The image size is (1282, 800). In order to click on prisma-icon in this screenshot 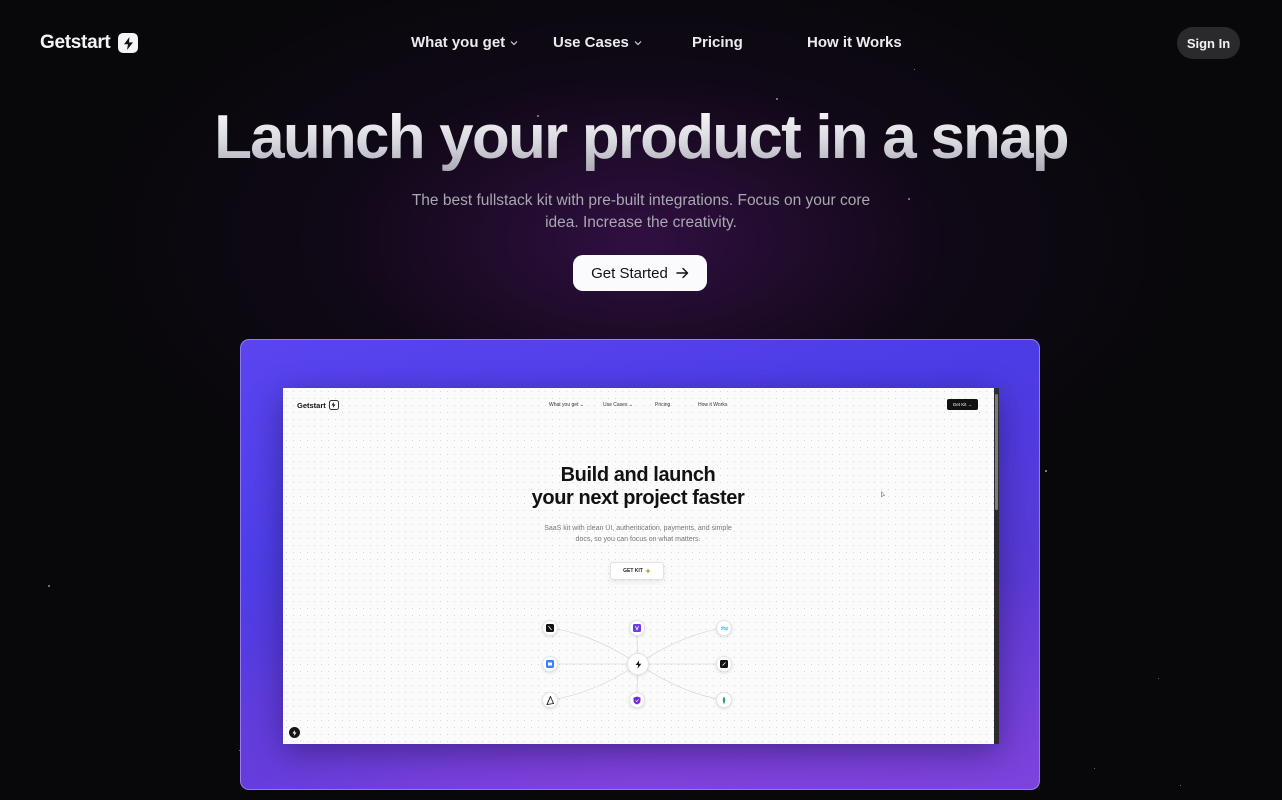, I will do `click(550, 700)`.